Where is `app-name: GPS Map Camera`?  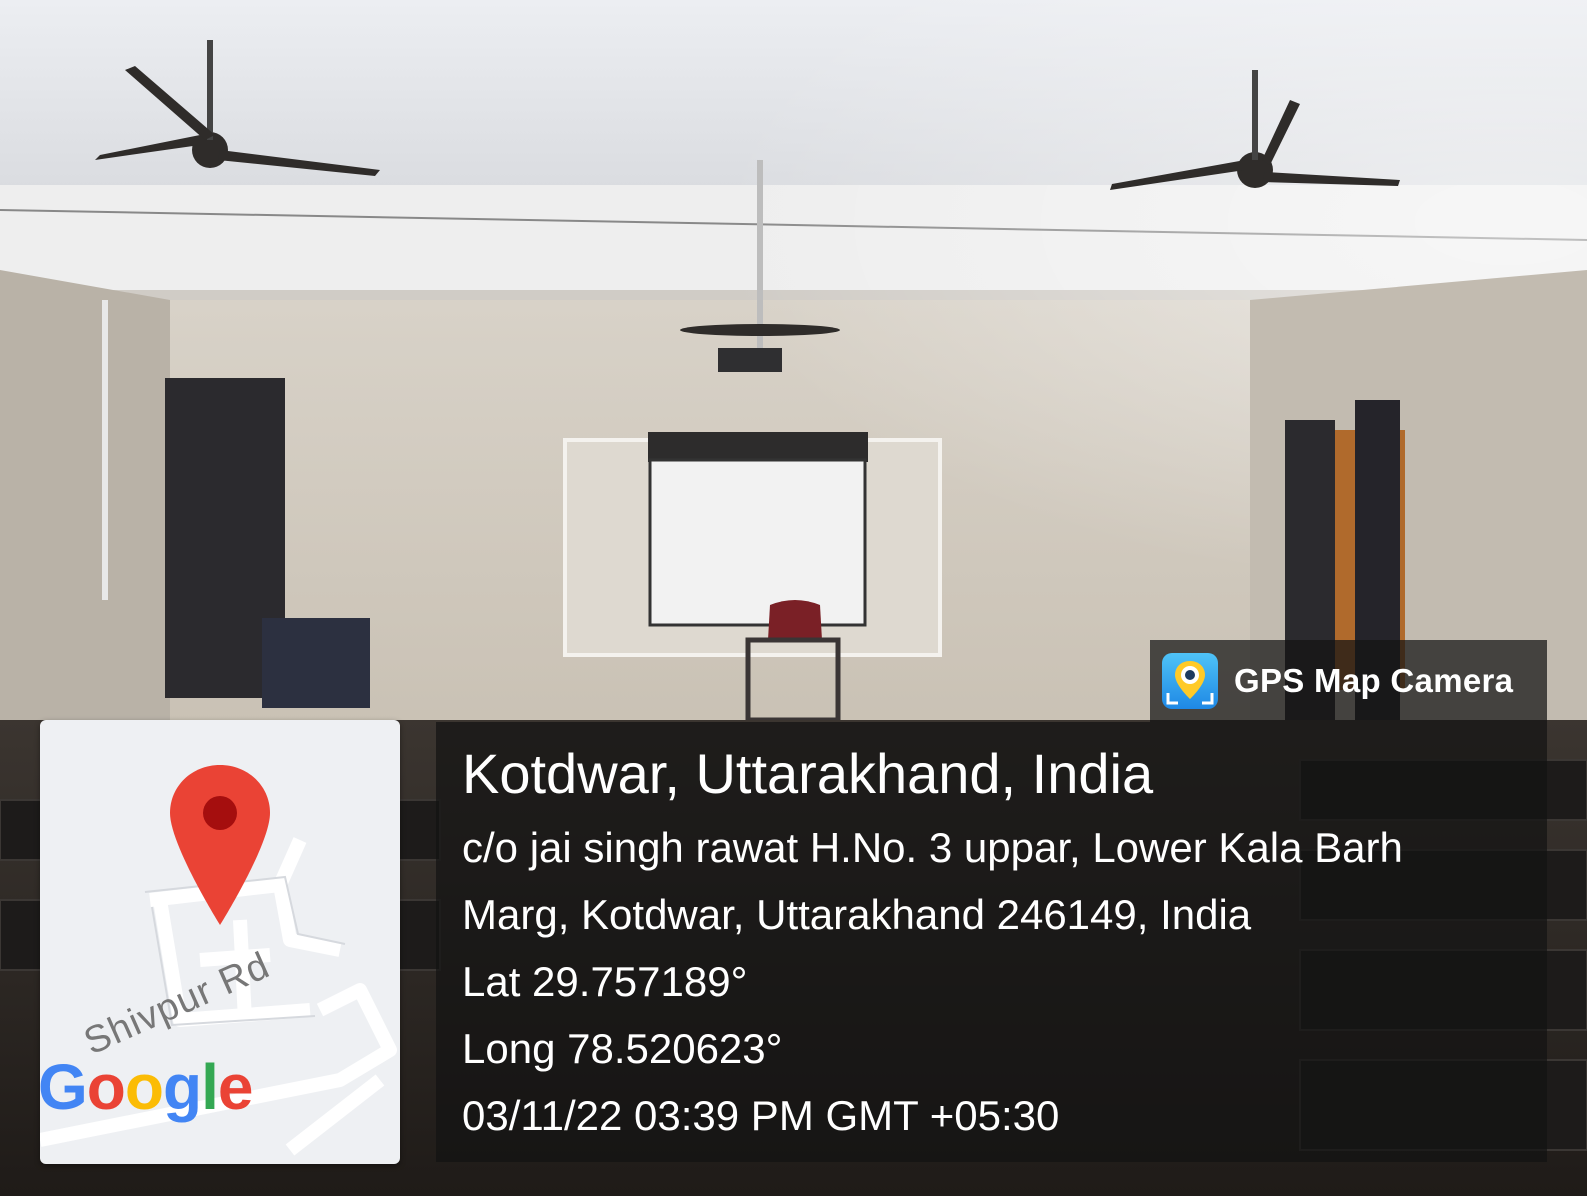 app-name: GPS Map Camera is located at coordinates (1374, 680).